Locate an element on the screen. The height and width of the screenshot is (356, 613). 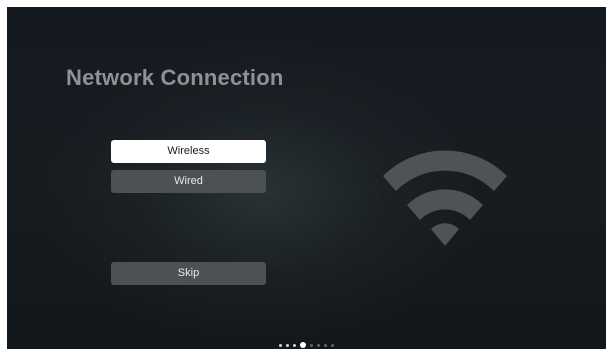
wifi-outer-arc is located at coordinates (445, 170).